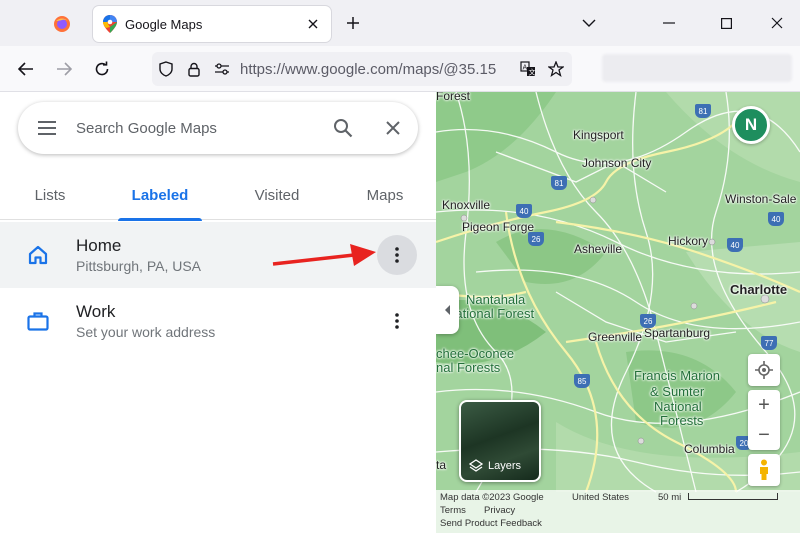  What do you see at coordinates (62, 24) in the screenshot?
I see `firefox-tab` at bounding box center [62, 24].